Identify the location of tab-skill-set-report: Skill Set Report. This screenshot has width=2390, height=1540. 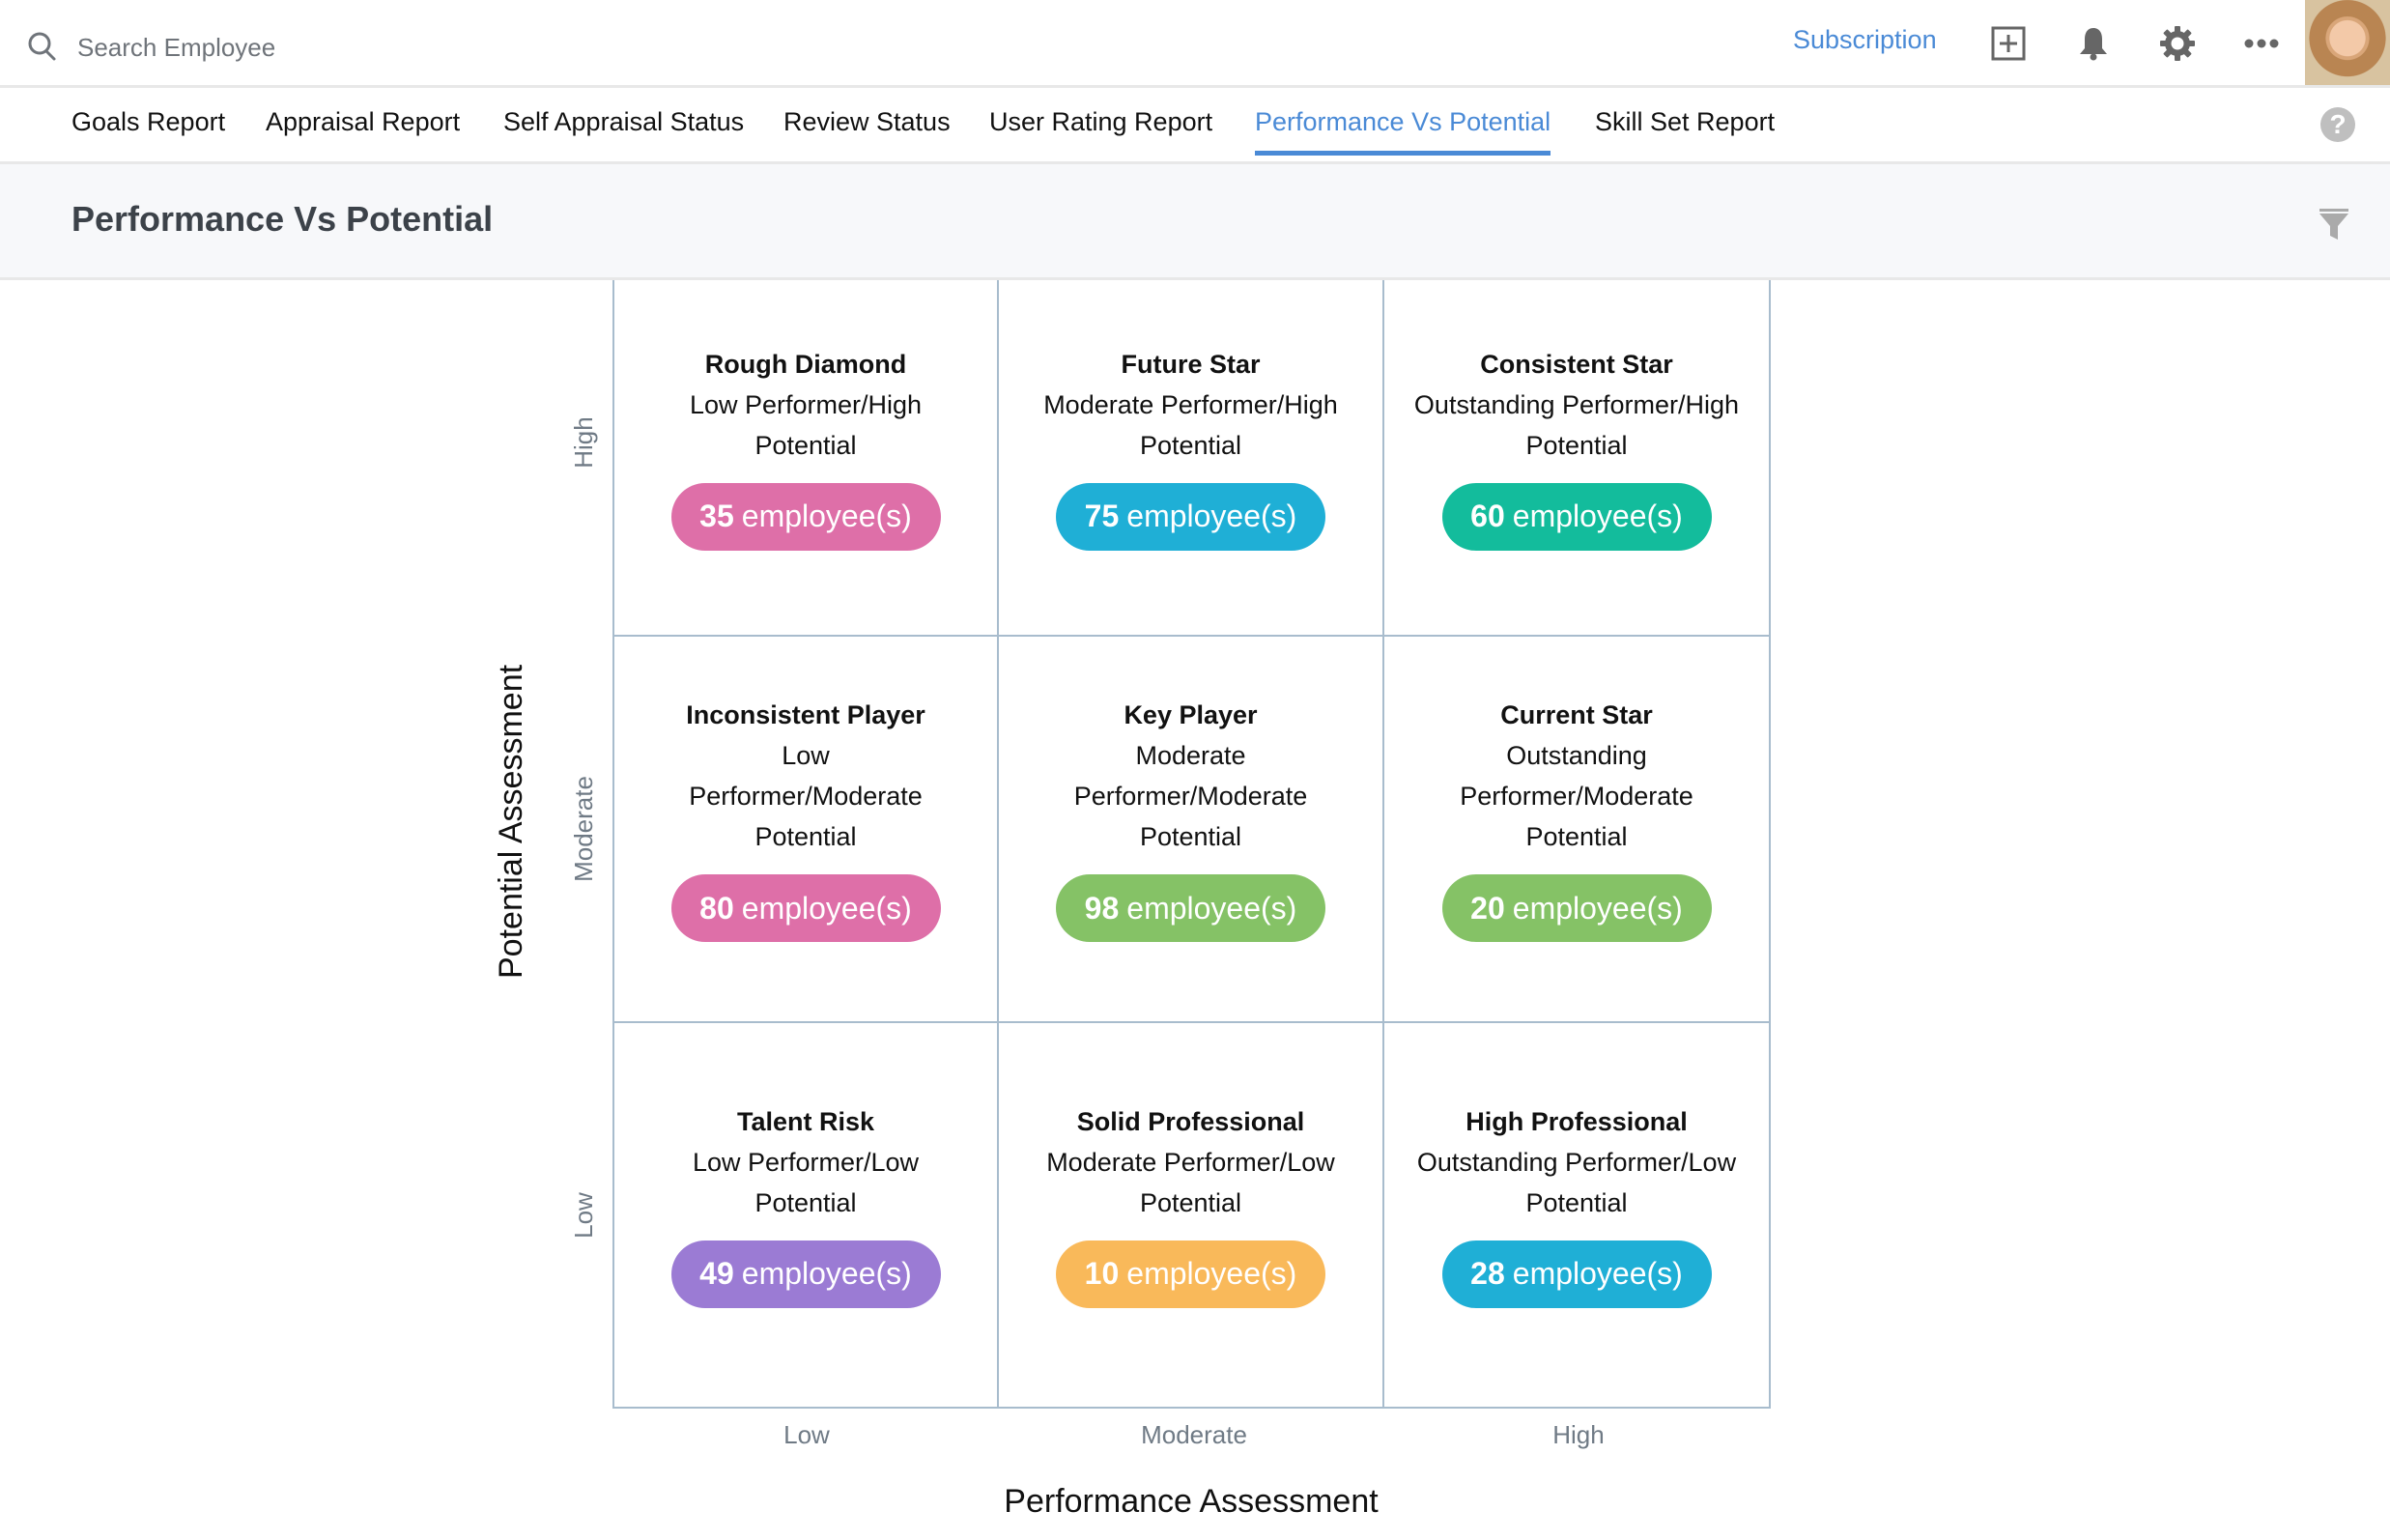
(1685, 129).